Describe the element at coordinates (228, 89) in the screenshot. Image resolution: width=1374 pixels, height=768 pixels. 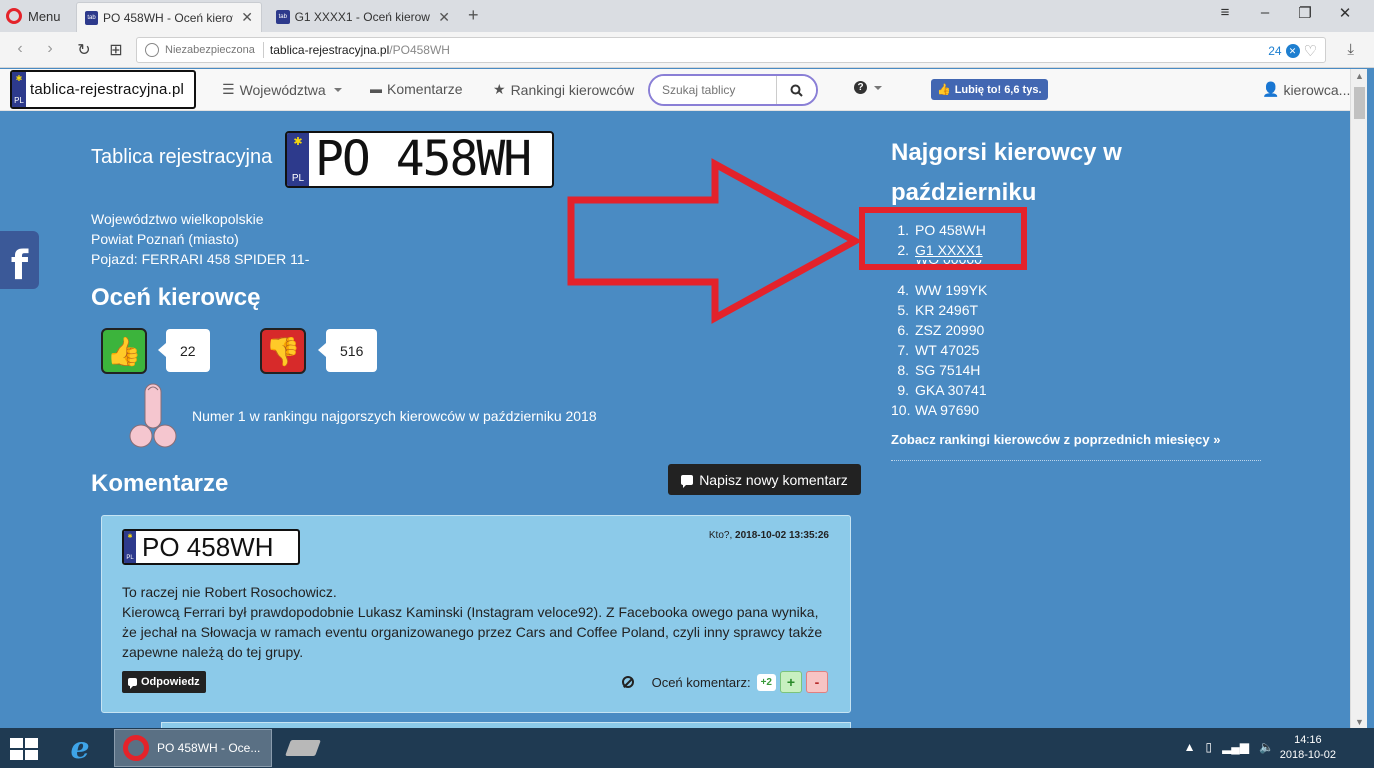
I see `list-icon: ☰` at that location.